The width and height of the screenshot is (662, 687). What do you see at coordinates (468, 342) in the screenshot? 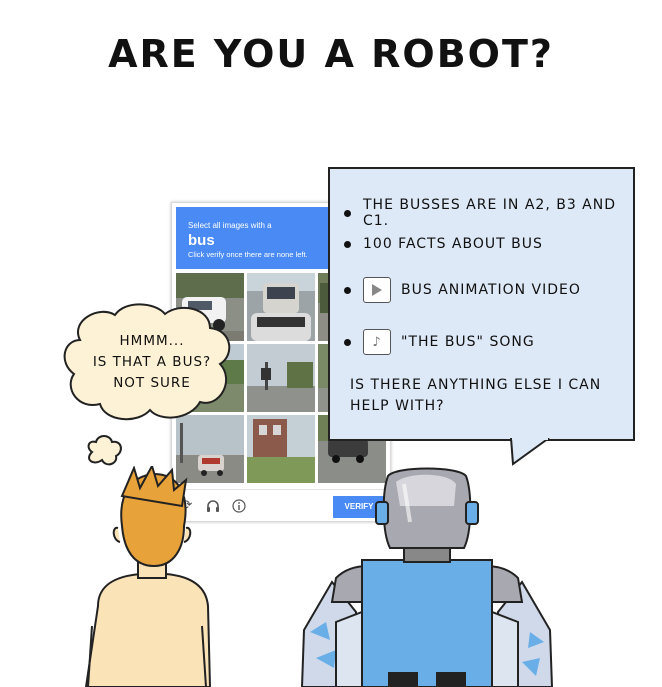
I see `speech-item-label: "THE BUS" SONG` at bounding box center [468, 342].